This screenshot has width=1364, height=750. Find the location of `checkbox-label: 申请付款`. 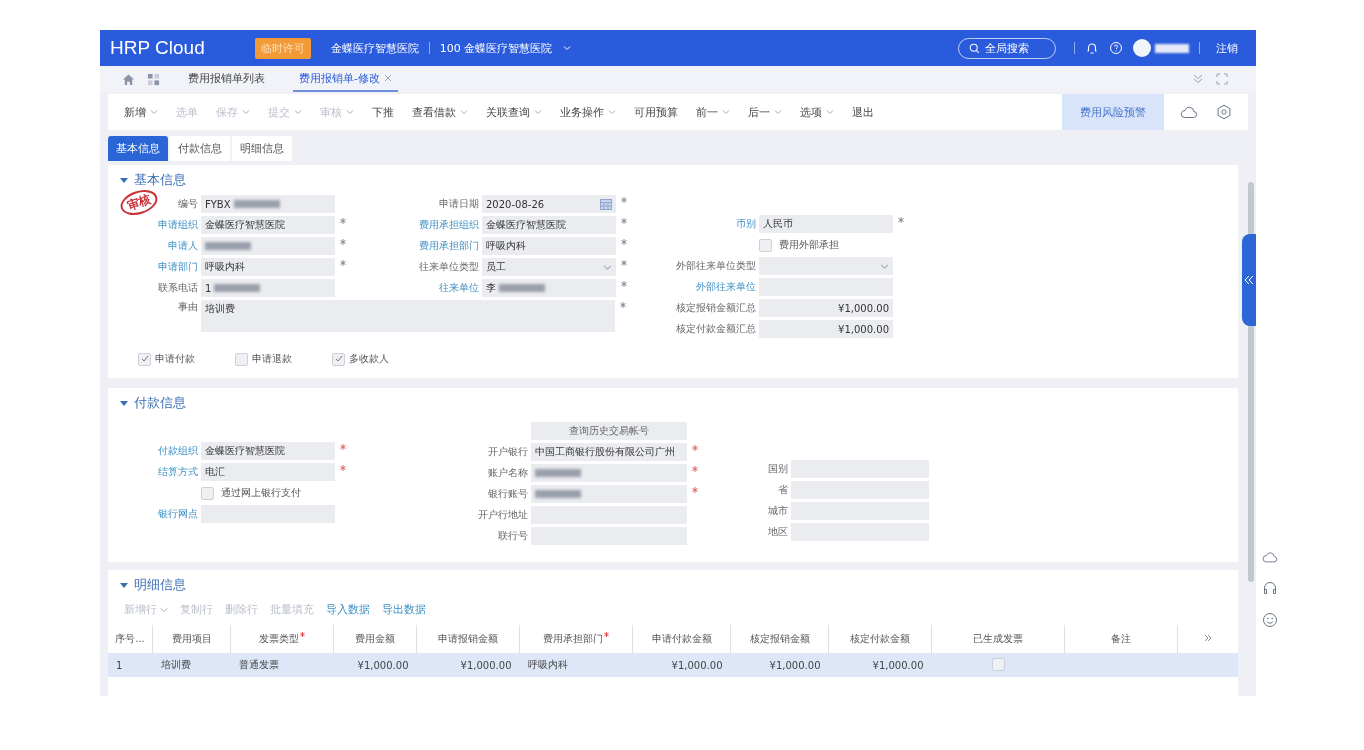

checkbox-label: 申请付款 is located at coordinates (175, 359).